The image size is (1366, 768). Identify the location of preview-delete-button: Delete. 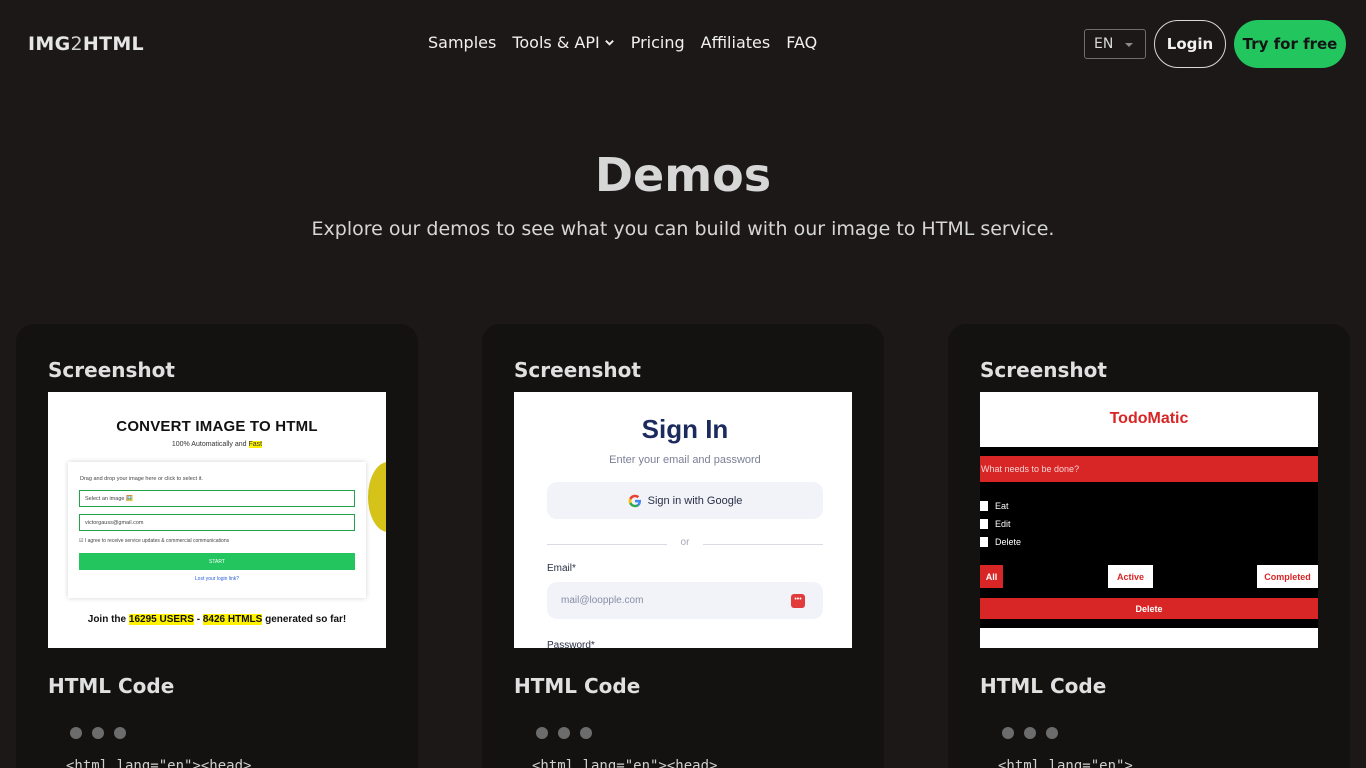
(1149, 608).